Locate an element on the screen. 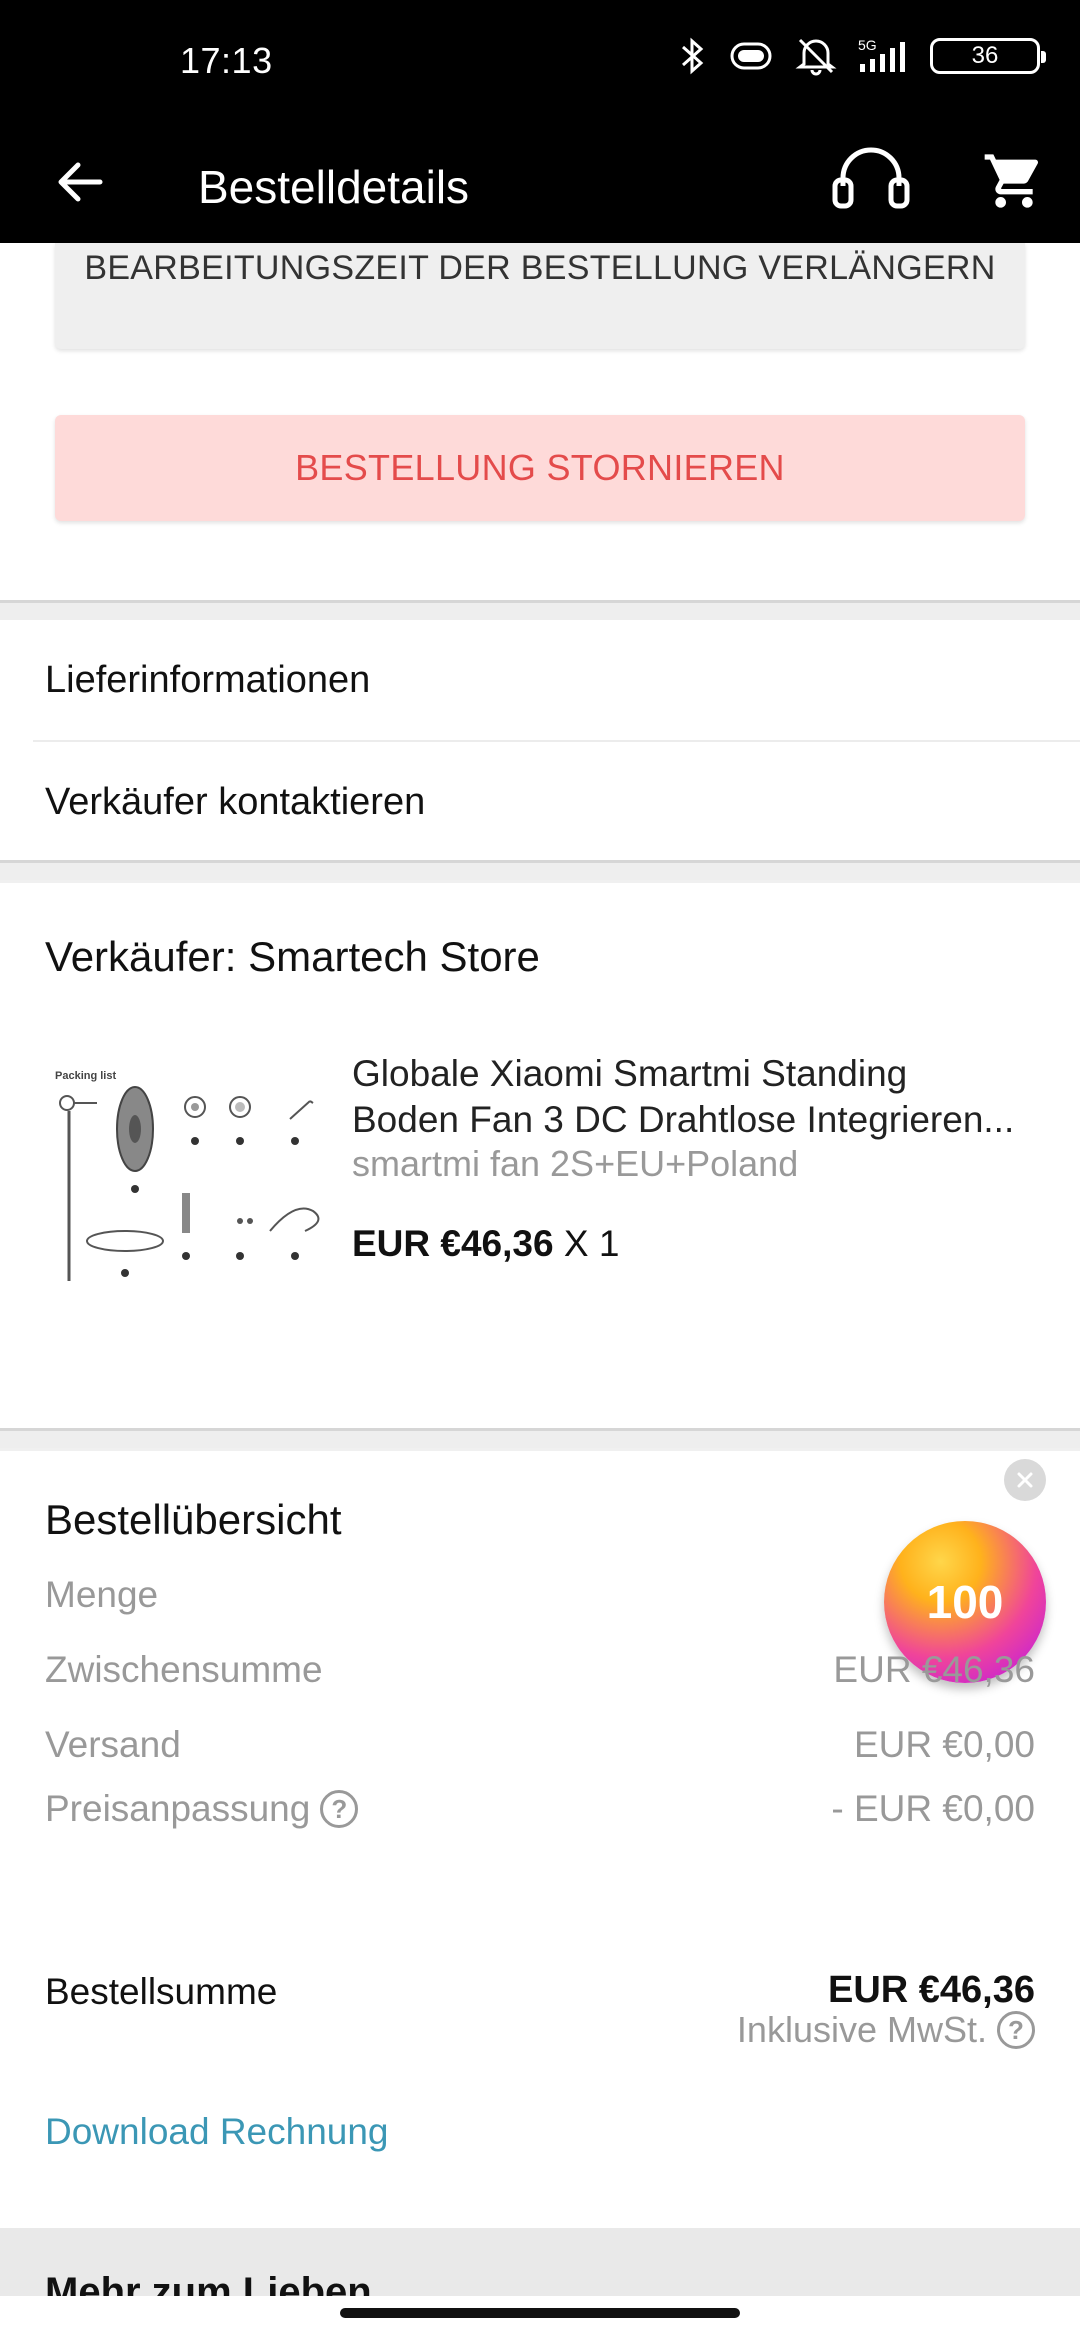  vat-note-text: Inklusive MwSt. is located at coordinates (861, 2029).